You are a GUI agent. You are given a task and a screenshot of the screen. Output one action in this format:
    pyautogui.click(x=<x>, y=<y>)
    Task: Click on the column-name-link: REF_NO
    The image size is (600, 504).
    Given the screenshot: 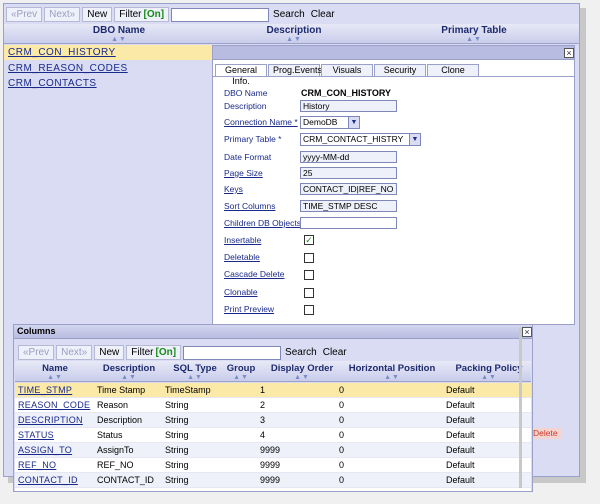 What is the action you would take?
    pyautogui.click(x=37, y=465)
    